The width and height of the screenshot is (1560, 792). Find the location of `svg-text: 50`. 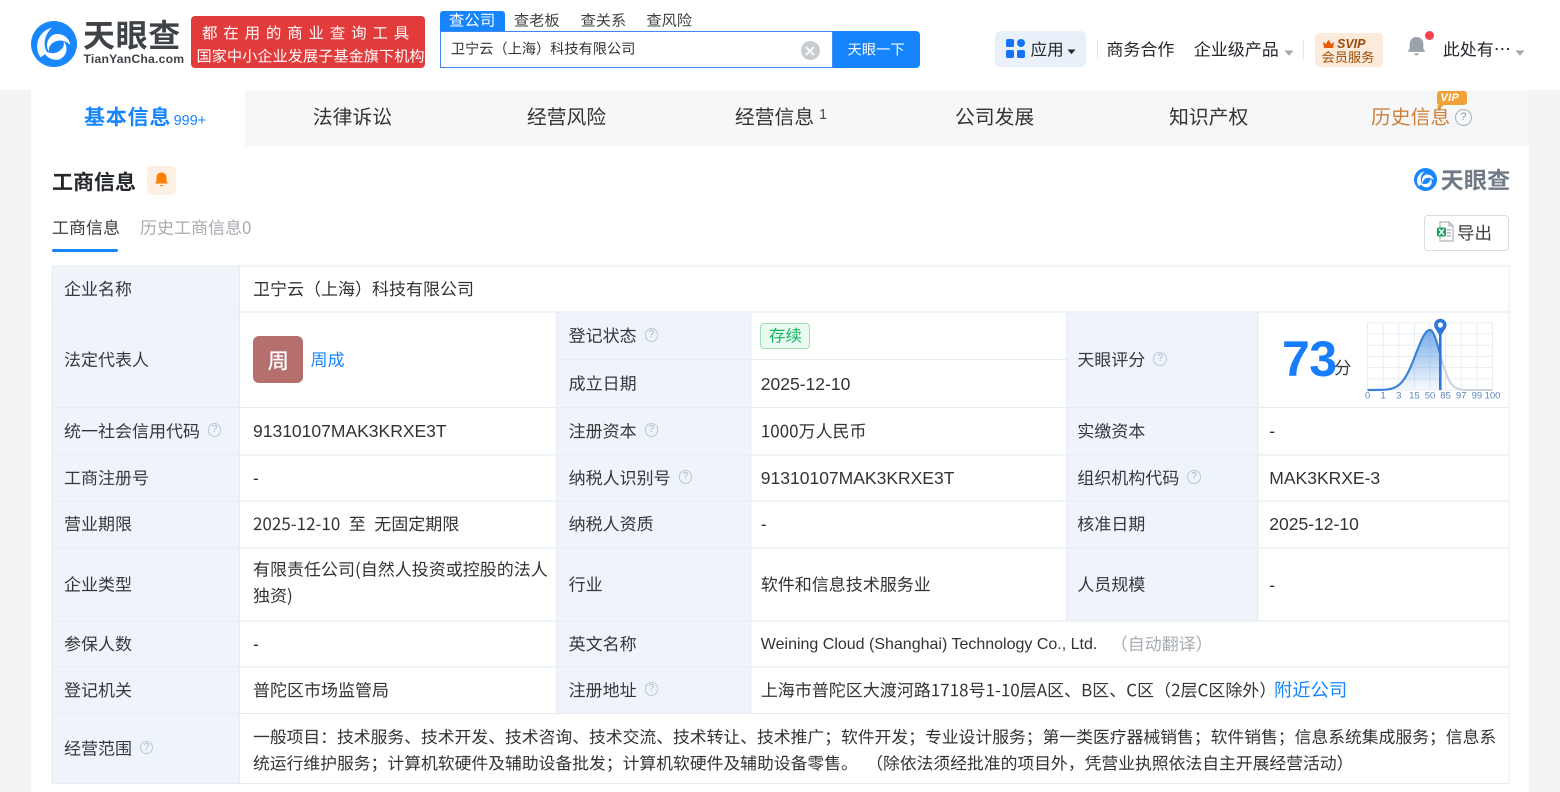

svg-text: 50 is located at coordinates (1430, 396).